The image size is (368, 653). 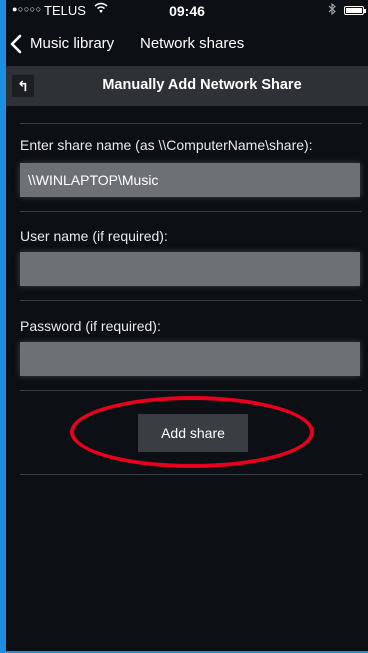 I want to click on navigation-bar: Music library Network shares, so click(x=187, y=44).